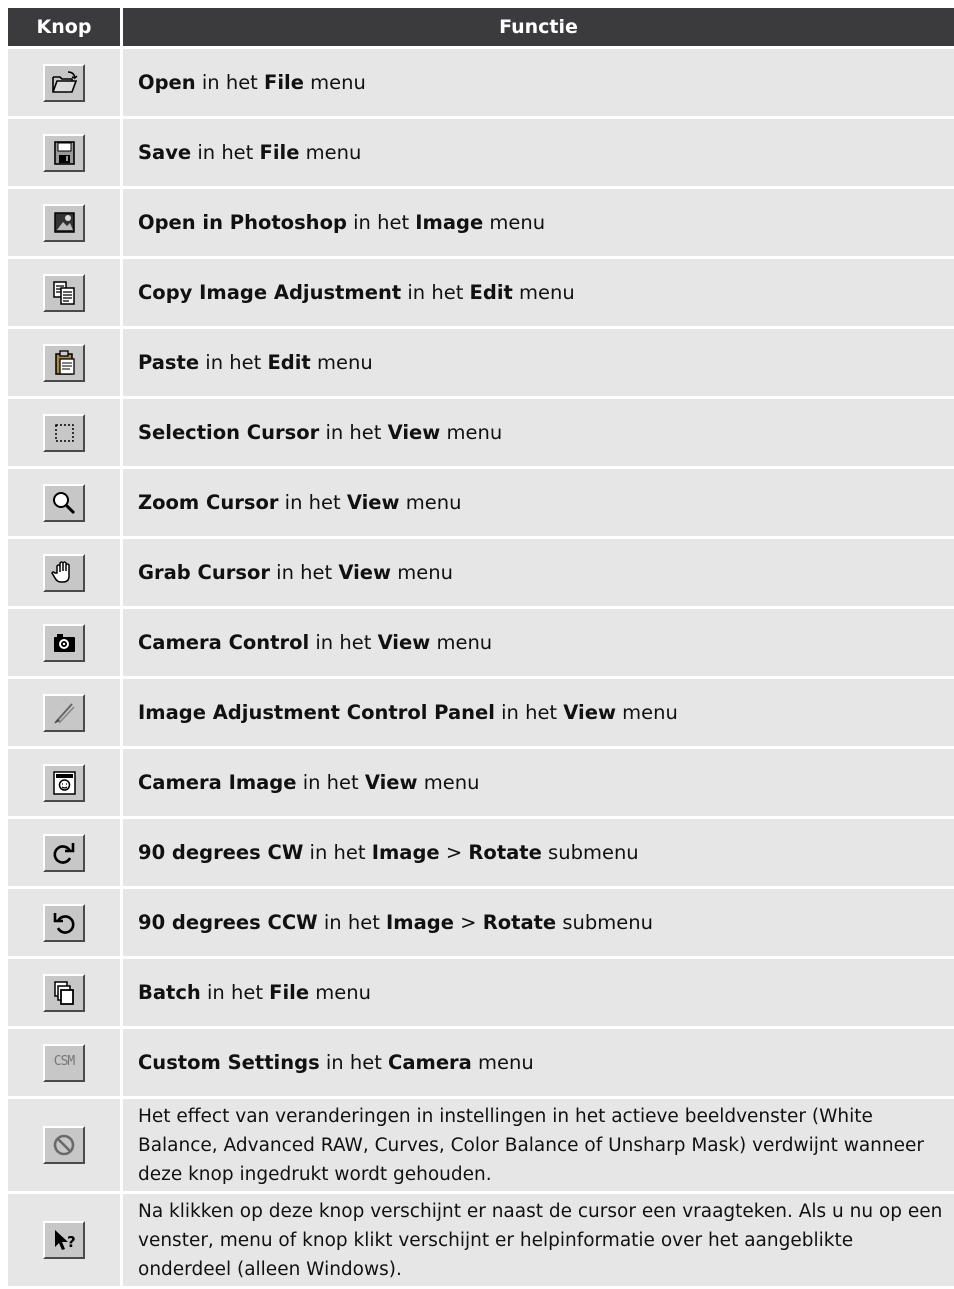 The height and width of the screenshot is (1289, 954). Describe the element at coordinates (64, 362) in the screenshot. I see `paste-button` at that location.